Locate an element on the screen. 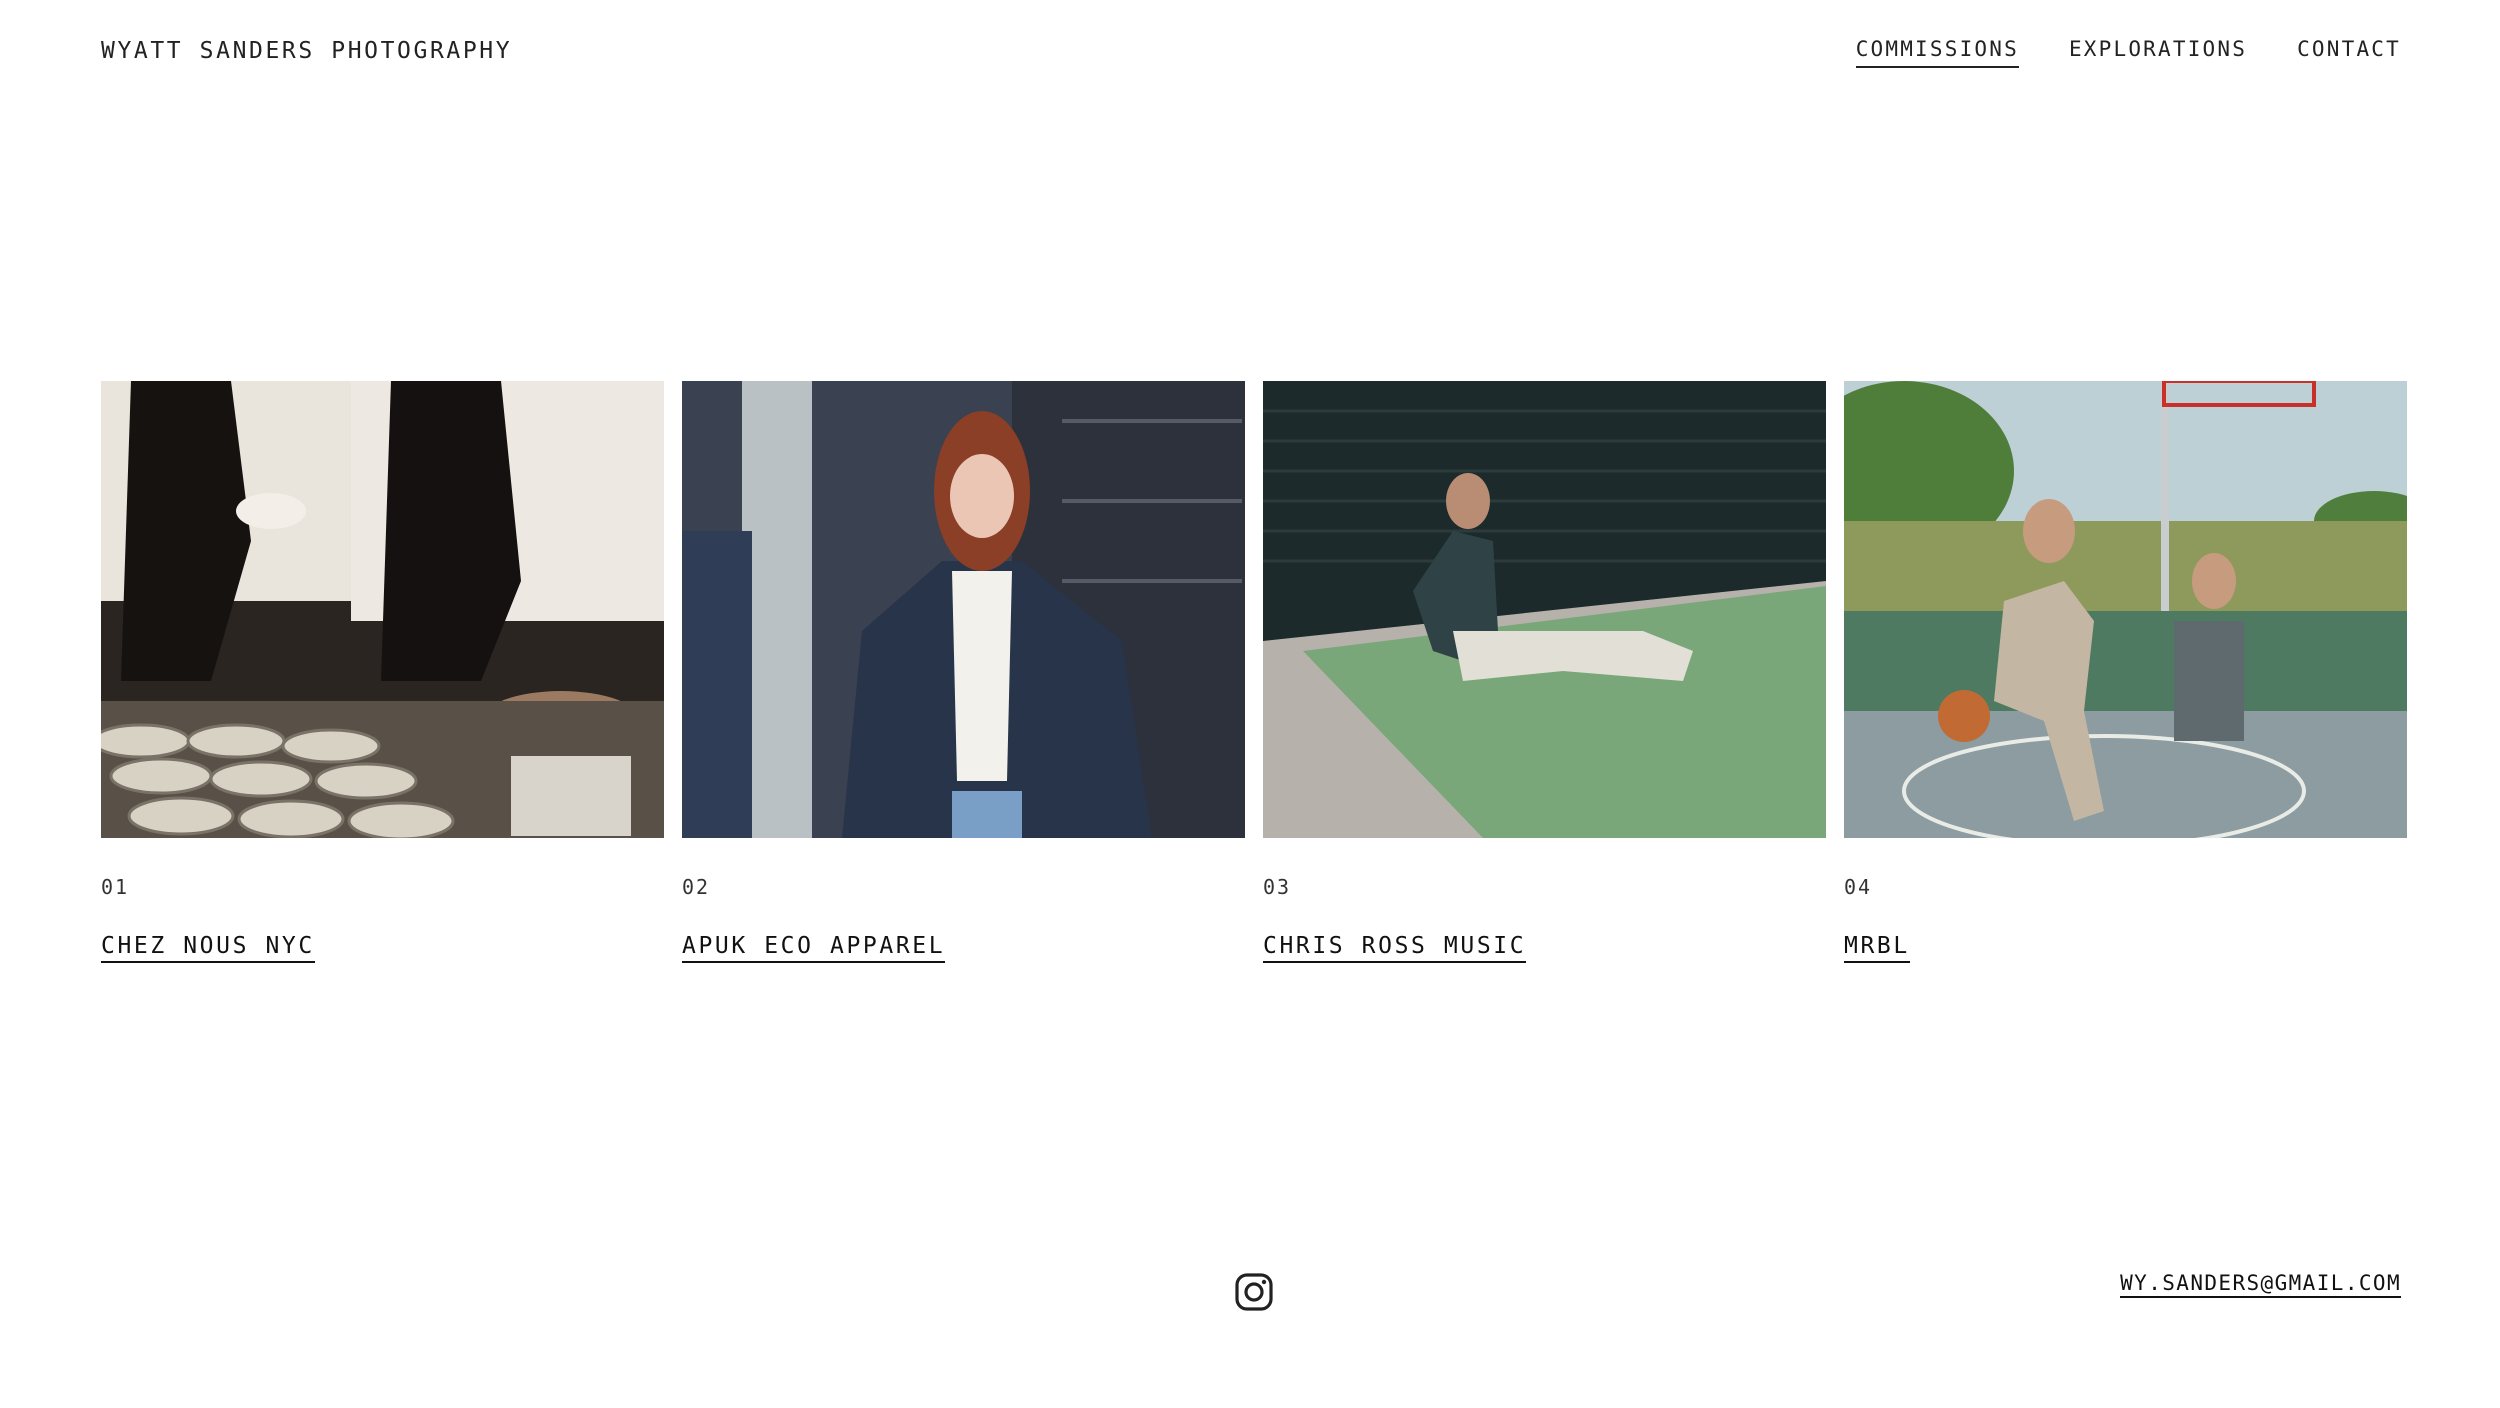 This screenshot has width=2500, height=1408. basketball-players-court-photo is located at coordinates (2125, 609).